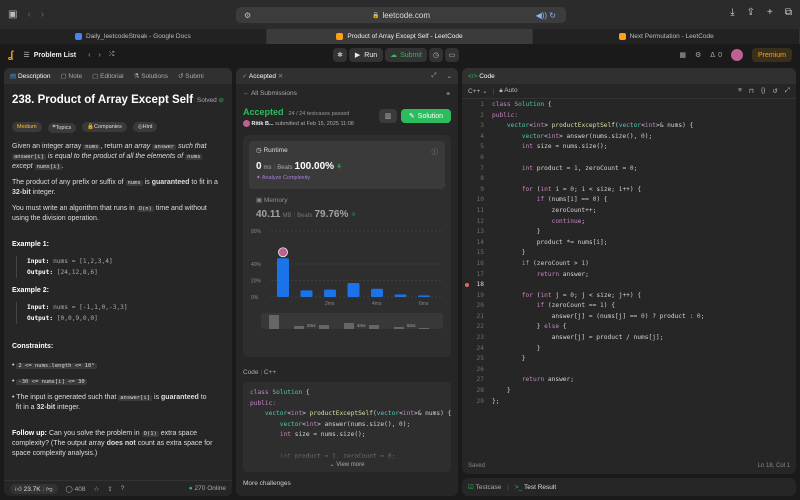 Image resolution: width=800 pixels, height=500 pixels. What do you see at coordinates (76, 489) in the screenshot?
I see `comments-button: ◯ 408` at bounding box center [76, 489].